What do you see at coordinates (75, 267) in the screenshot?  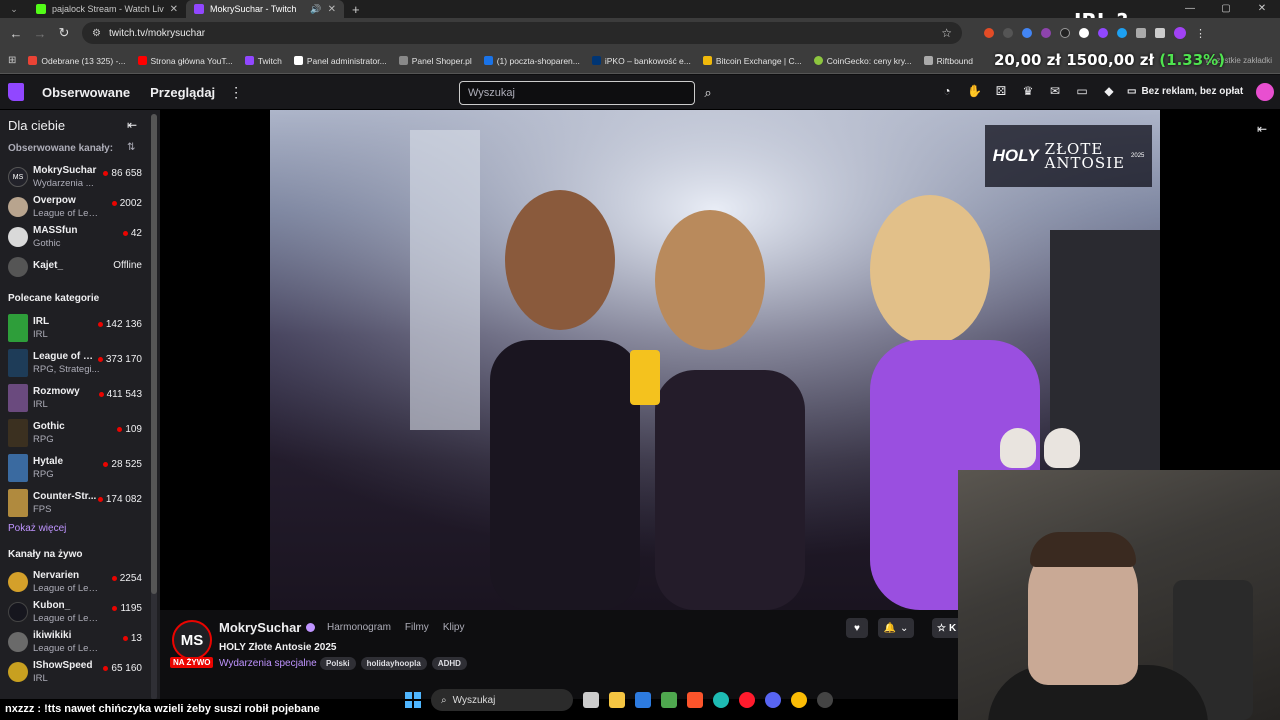 I see `sidebar-followed-channel: Kajet_ Offline` at bounding box center [75, 267].